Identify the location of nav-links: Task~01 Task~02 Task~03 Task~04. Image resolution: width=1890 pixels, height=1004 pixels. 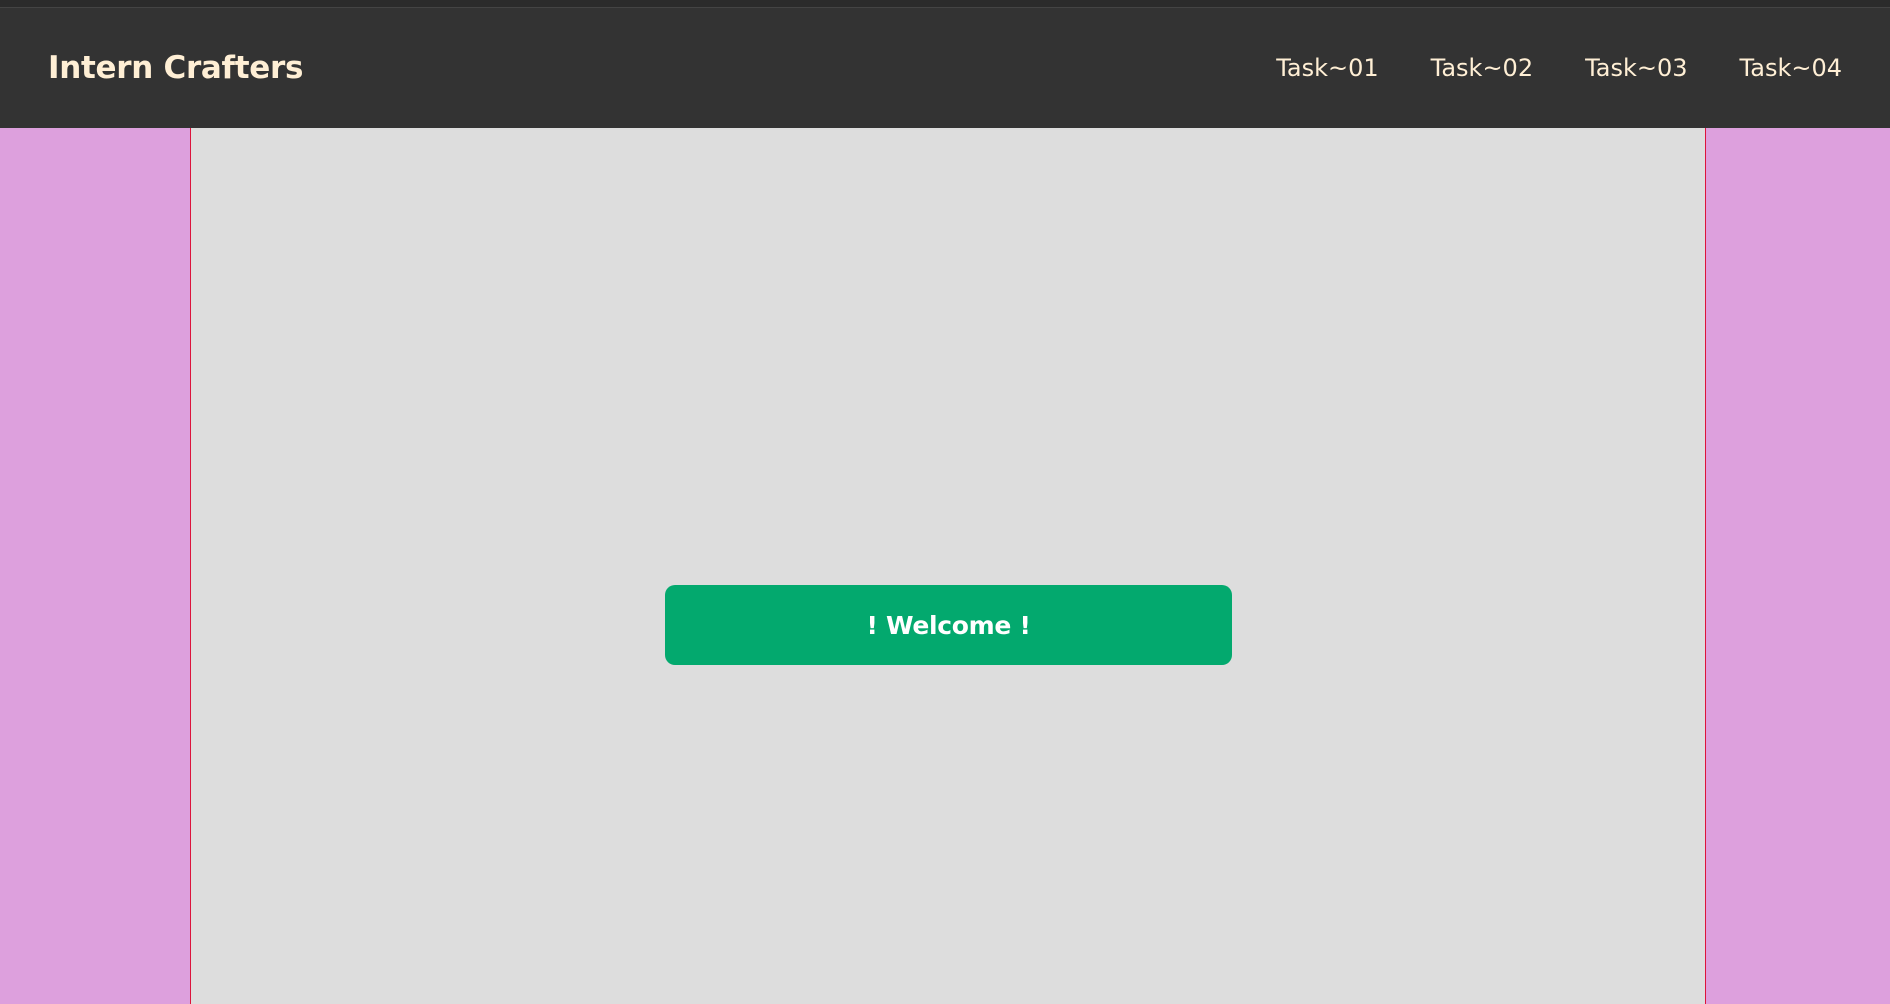
(1559, 68).